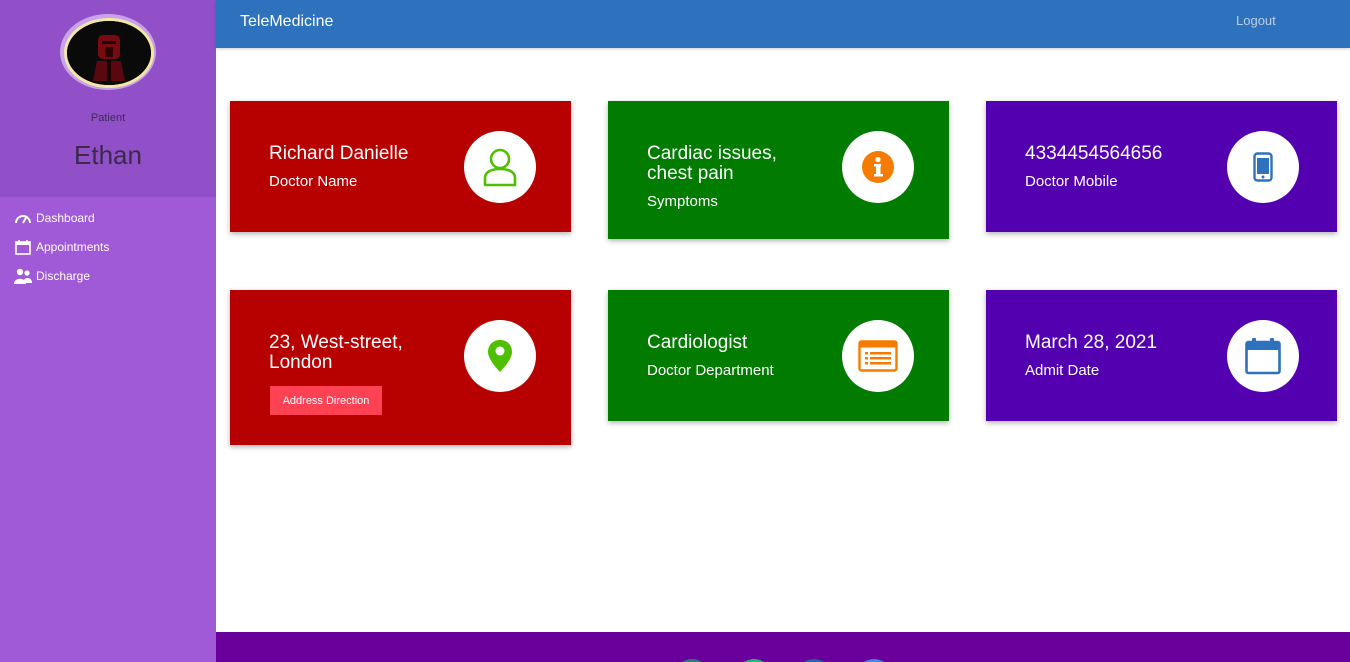 Image resolution: width=1350 pixels, height=662 pixels. What do you see at coordinates (710, 370) in the screenshot?
I see `department-label: Doctor Department` at bounding box center [710, 370].